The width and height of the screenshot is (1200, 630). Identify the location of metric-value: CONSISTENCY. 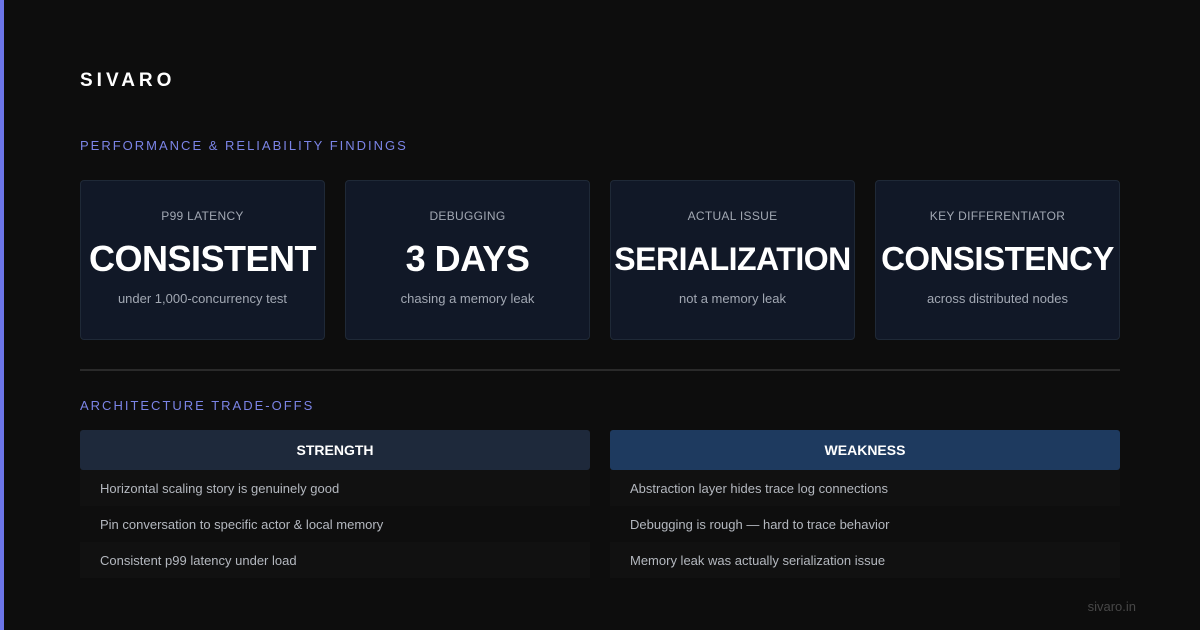
(997, 258).